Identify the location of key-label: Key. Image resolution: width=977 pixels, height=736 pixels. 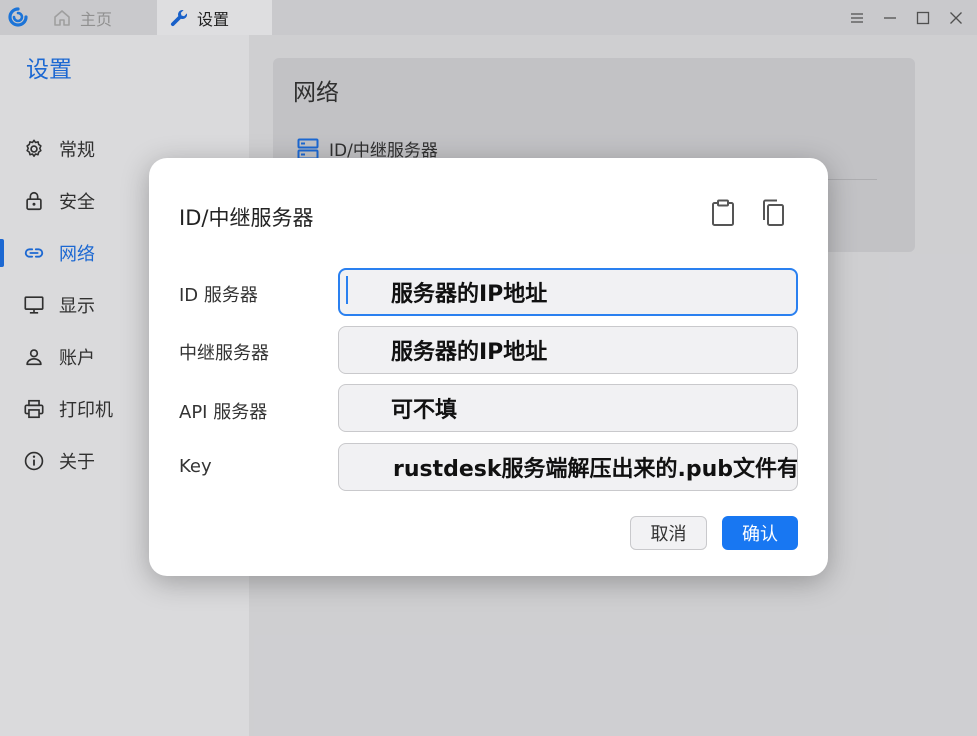
(195, 466).